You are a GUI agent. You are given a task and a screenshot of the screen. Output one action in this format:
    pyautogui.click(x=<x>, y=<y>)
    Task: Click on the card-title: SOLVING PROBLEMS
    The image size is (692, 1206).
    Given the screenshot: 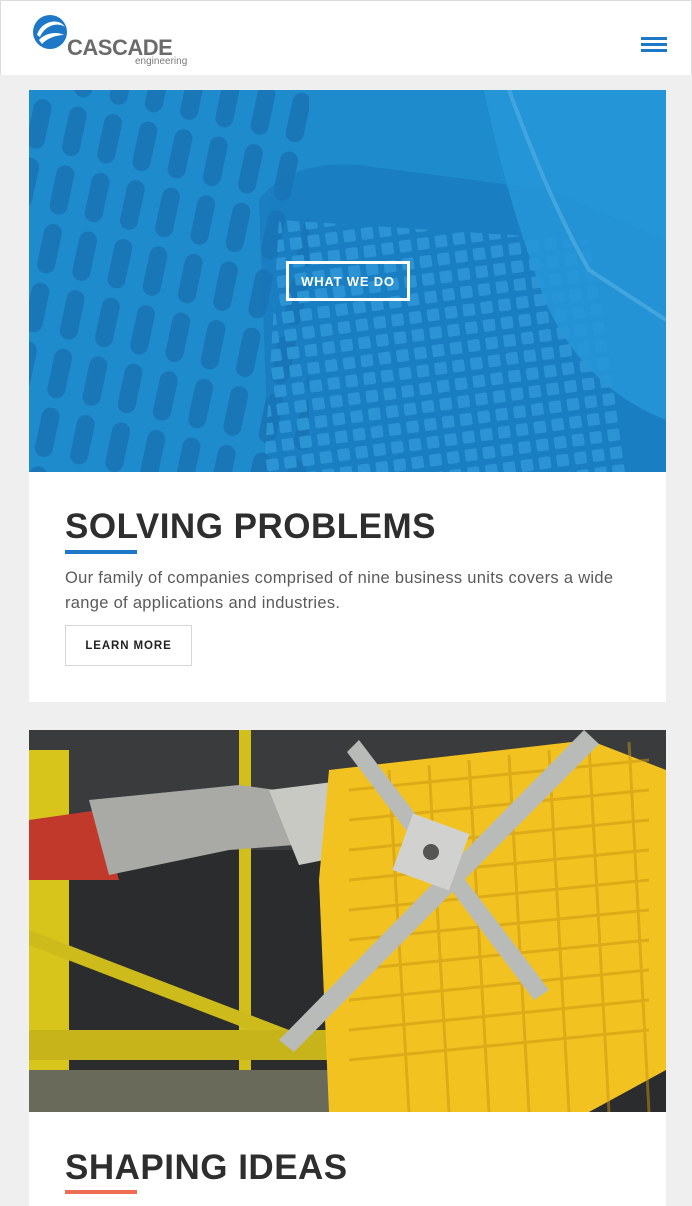 What is the action you would take?
    pyautogui.click(x=250, y=526)
    